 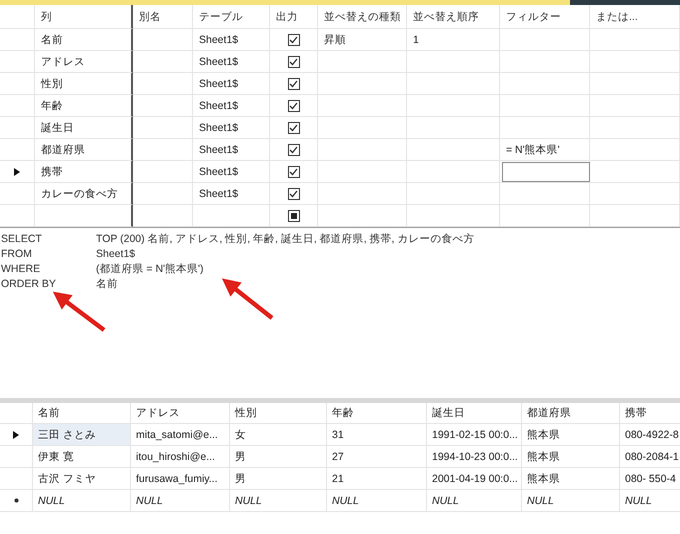 I want to click on table-cell: 古沢 フミヤ, so click(x=82, y=479).